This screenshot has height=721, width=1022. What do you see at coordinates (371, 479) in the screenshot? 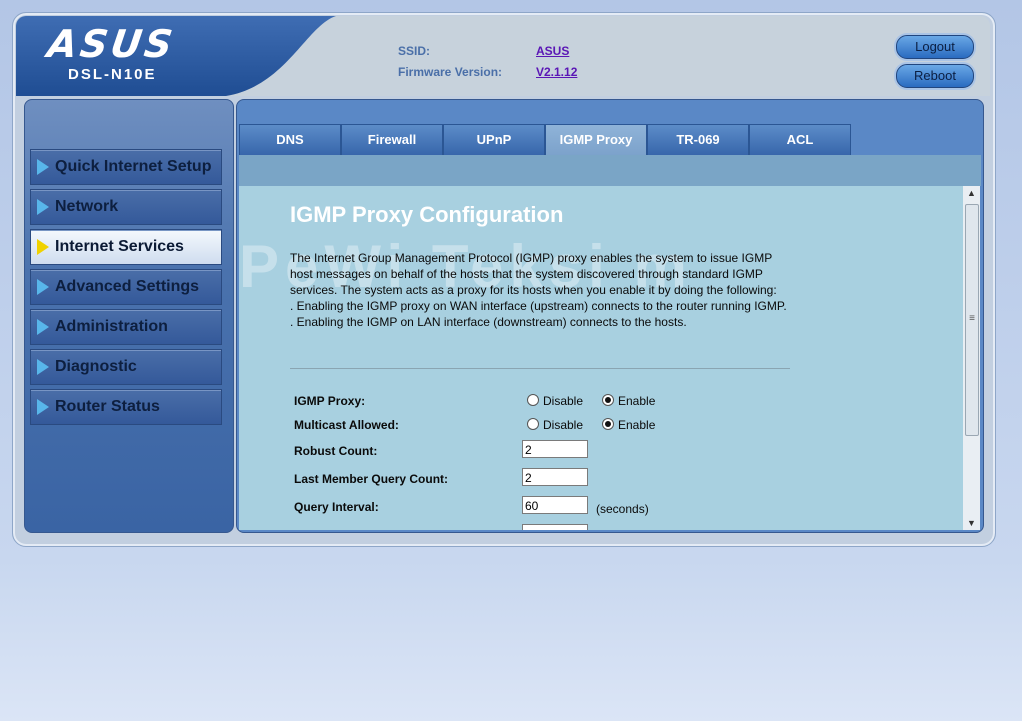
I see `last-member-query-count-label: Last Member Query Count:` at bounding box center [371, 479].